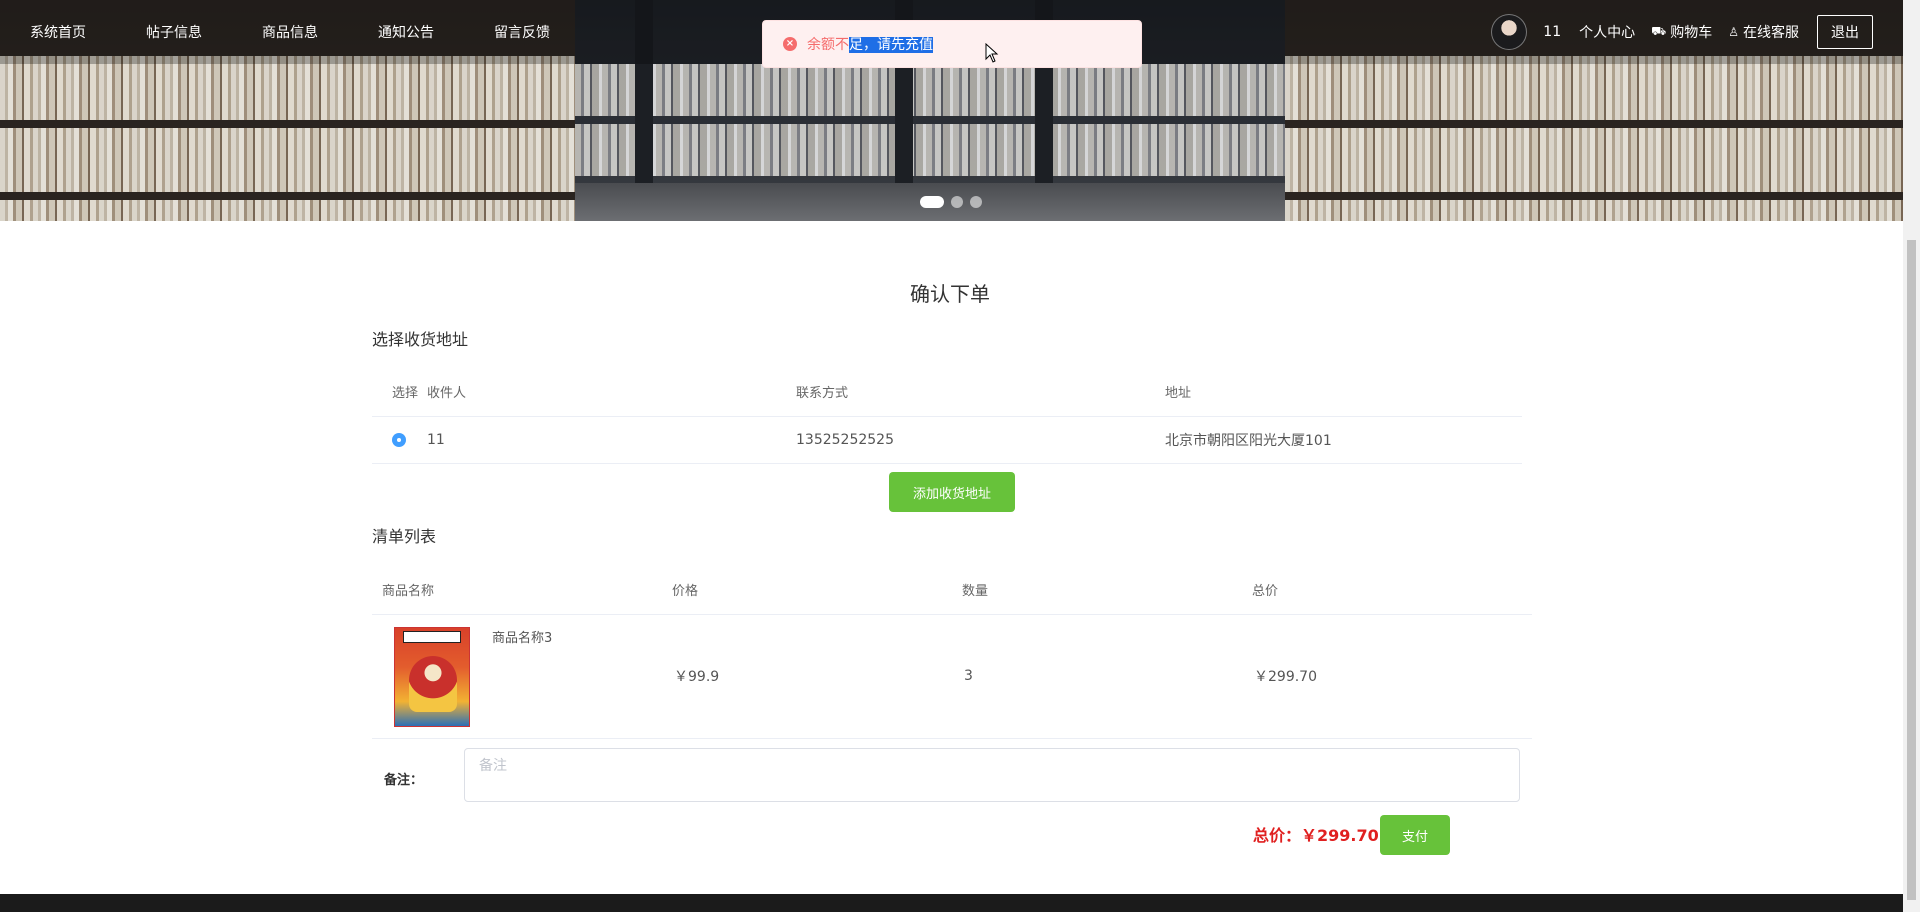 The height and width of the screenshot is (912, 1920). I want to click on toast-message: 余额不足，请先充值, so click(870, 44).